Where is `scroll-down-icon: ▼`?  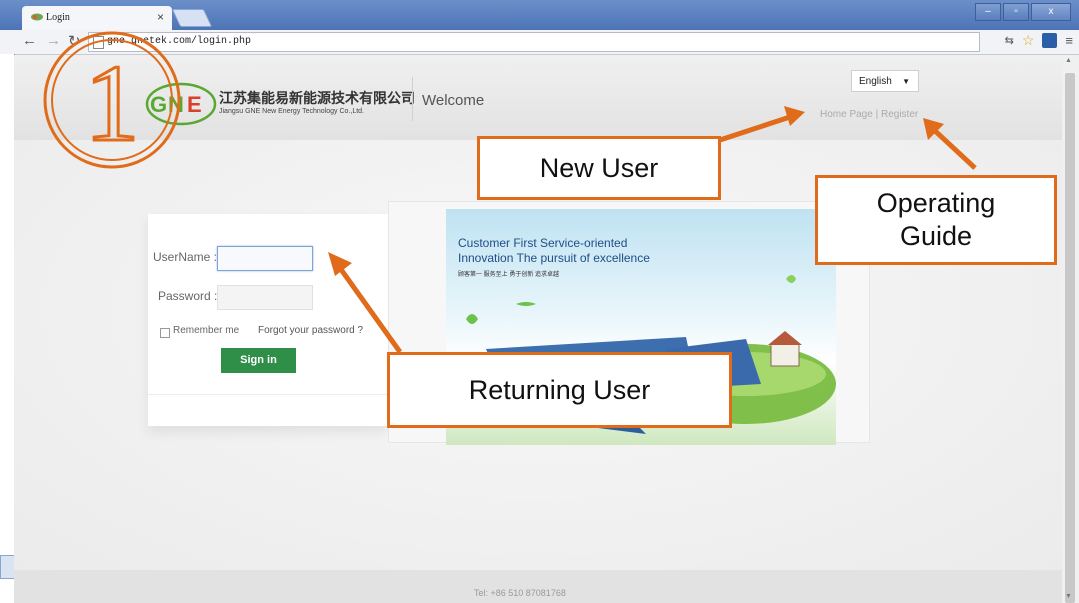 scroll-down-icon: ▼ is located at coordinates (1068, 596).